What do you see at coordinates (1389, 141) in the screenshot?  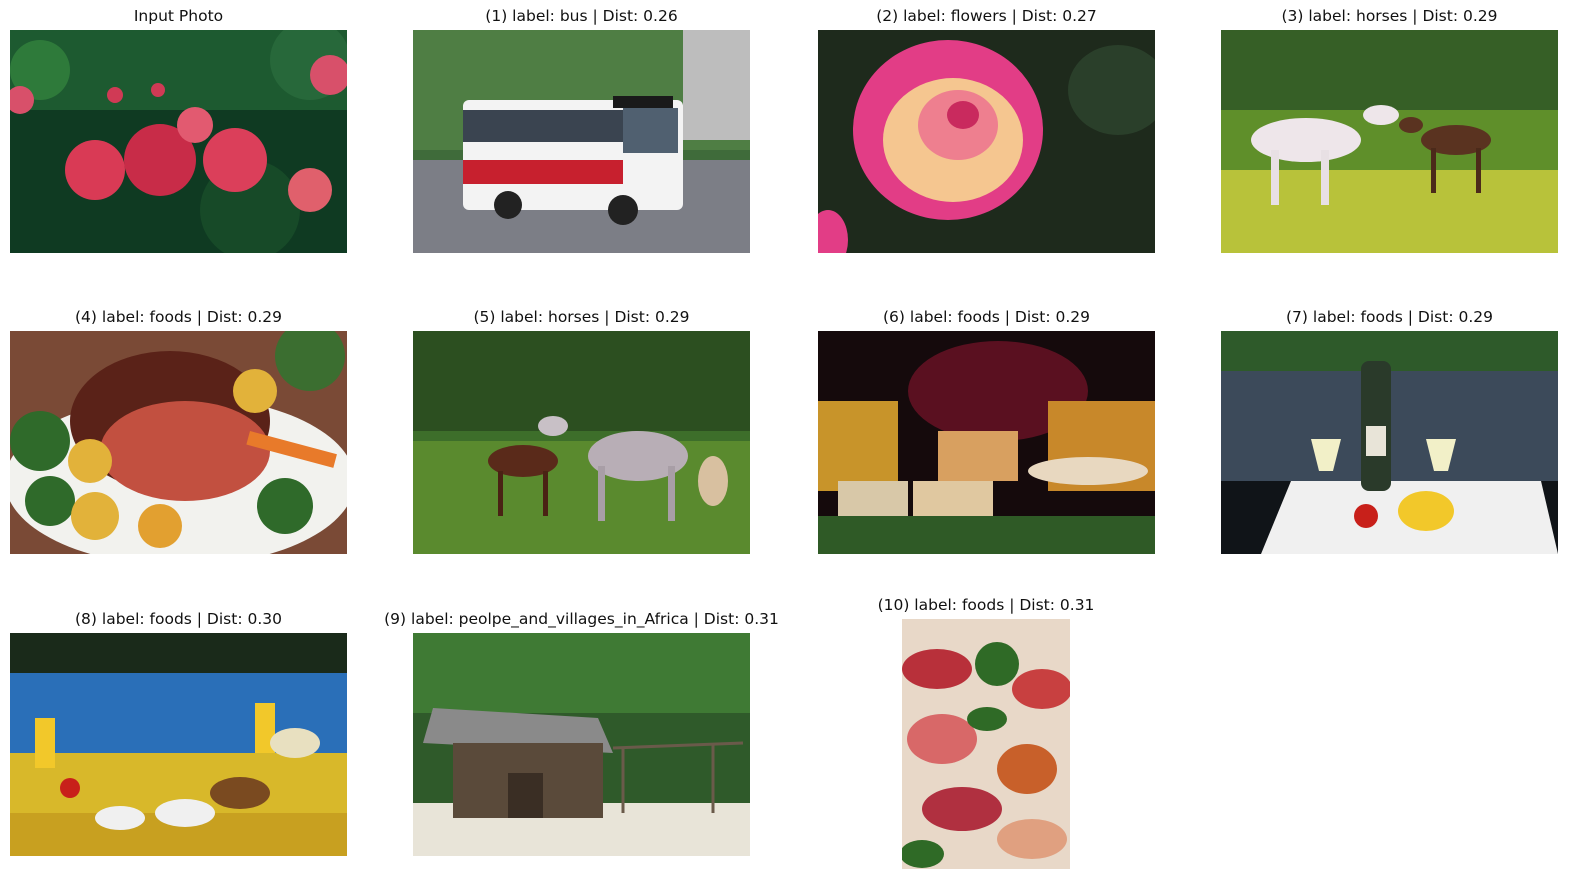 I see `horse-and-foal-meadow-photo` at bounding box center [1389, 141].